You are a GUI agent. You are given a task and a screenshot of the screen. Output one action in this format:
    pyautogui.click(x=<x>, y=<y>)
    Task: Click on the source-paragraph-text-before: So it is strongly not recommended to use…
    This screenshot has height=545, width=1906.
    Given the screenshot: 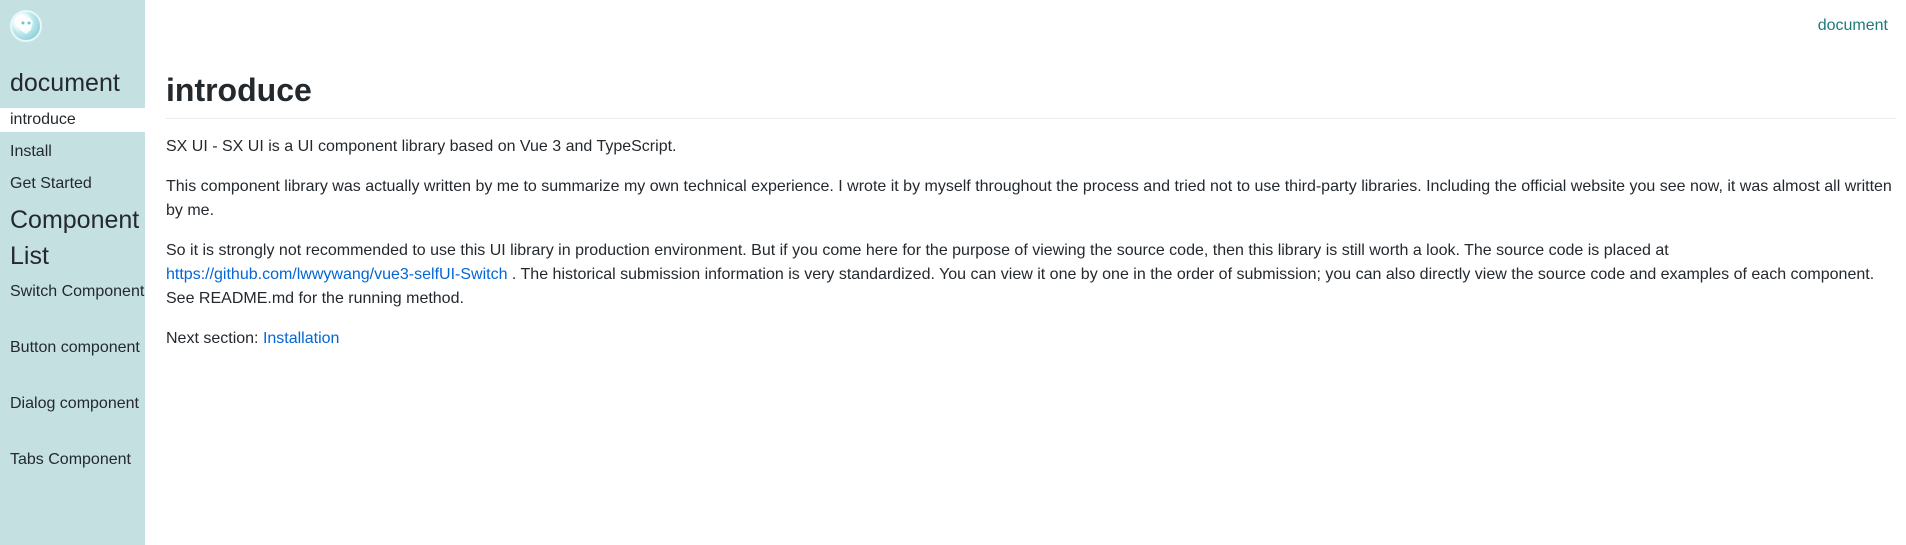 What is the action you would take?
    pyautogui.click(x=917, y=250)
    